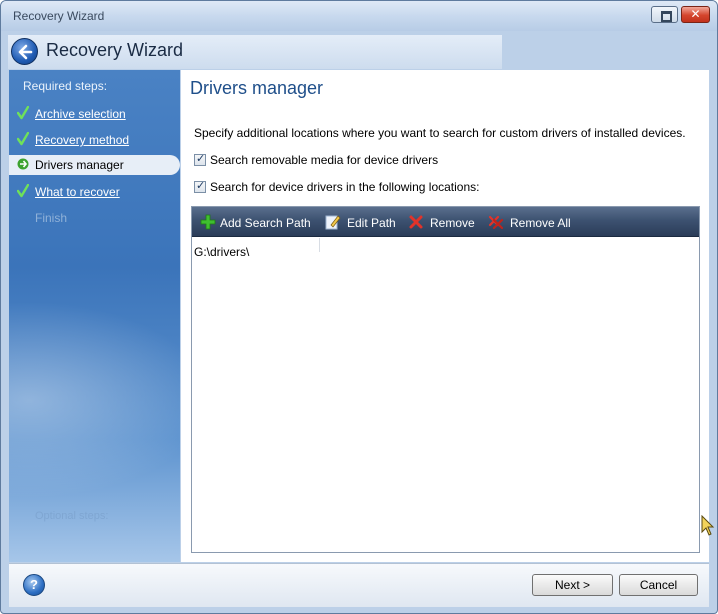 Image resolution: width=718 pixels, height=614 pixels. What do you see at coordinates (333, 222) in the screenshot?
I see `edit-icon` at bounding box center [333, 222].